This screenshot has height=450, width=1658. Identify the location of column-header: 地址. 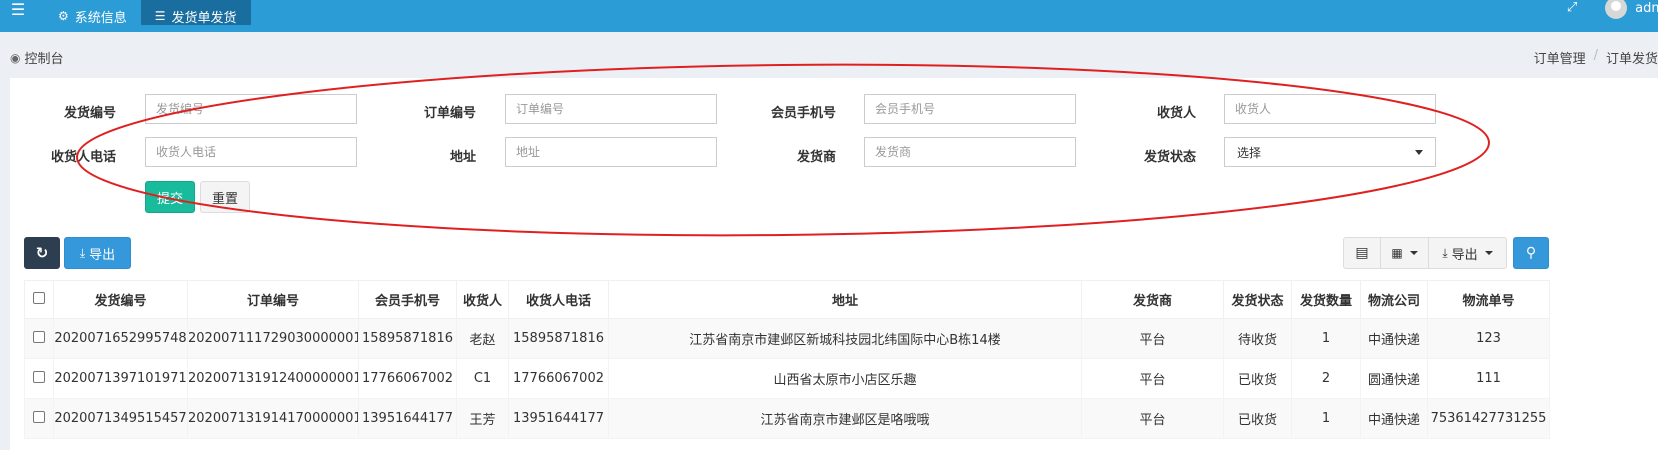
(845, 299).